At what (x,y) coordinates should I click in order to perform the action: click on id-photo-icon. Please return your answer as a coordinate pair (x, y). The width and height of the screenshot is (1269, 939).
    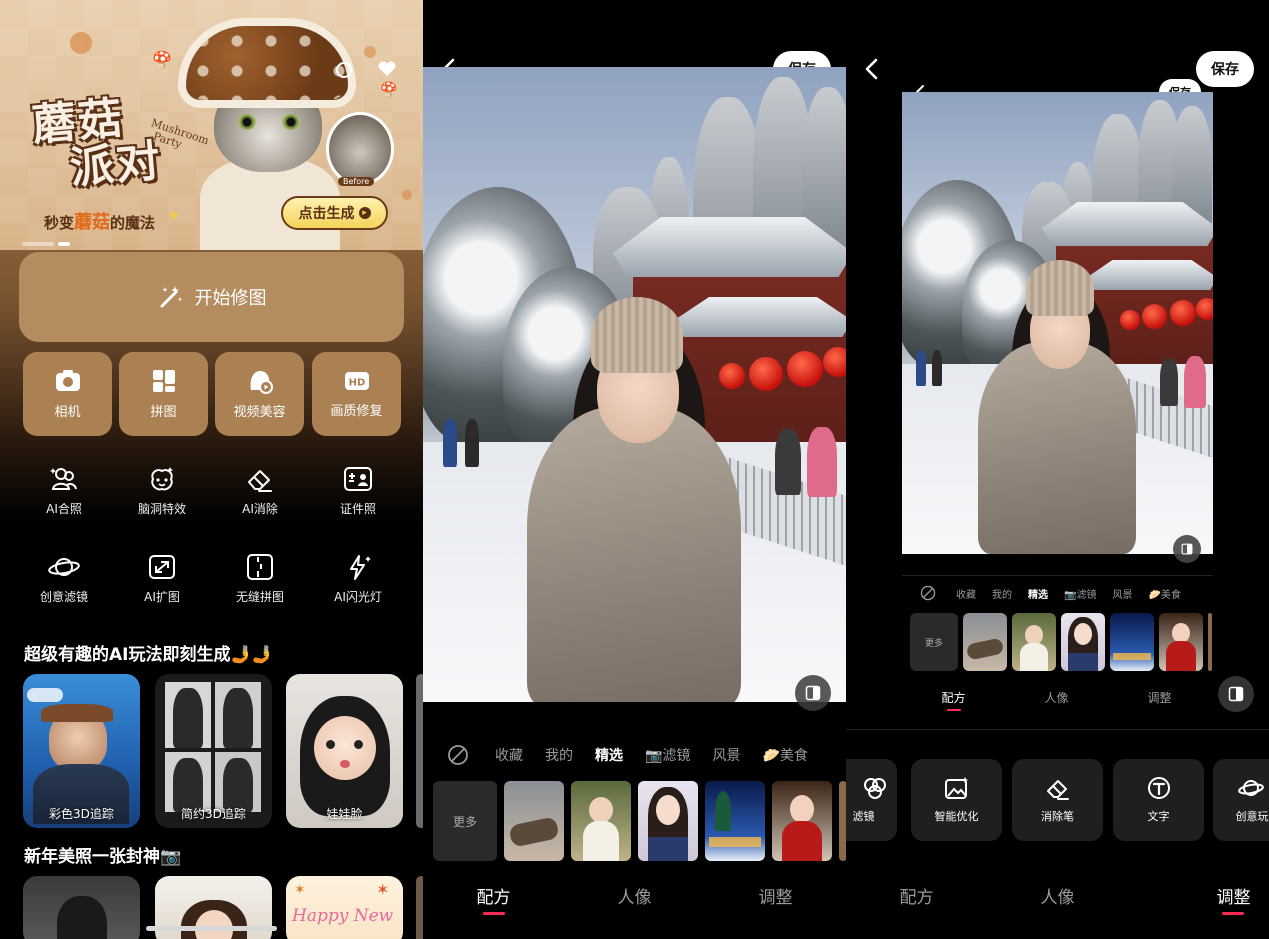
    Looking at the image, I should click on (358, 479).